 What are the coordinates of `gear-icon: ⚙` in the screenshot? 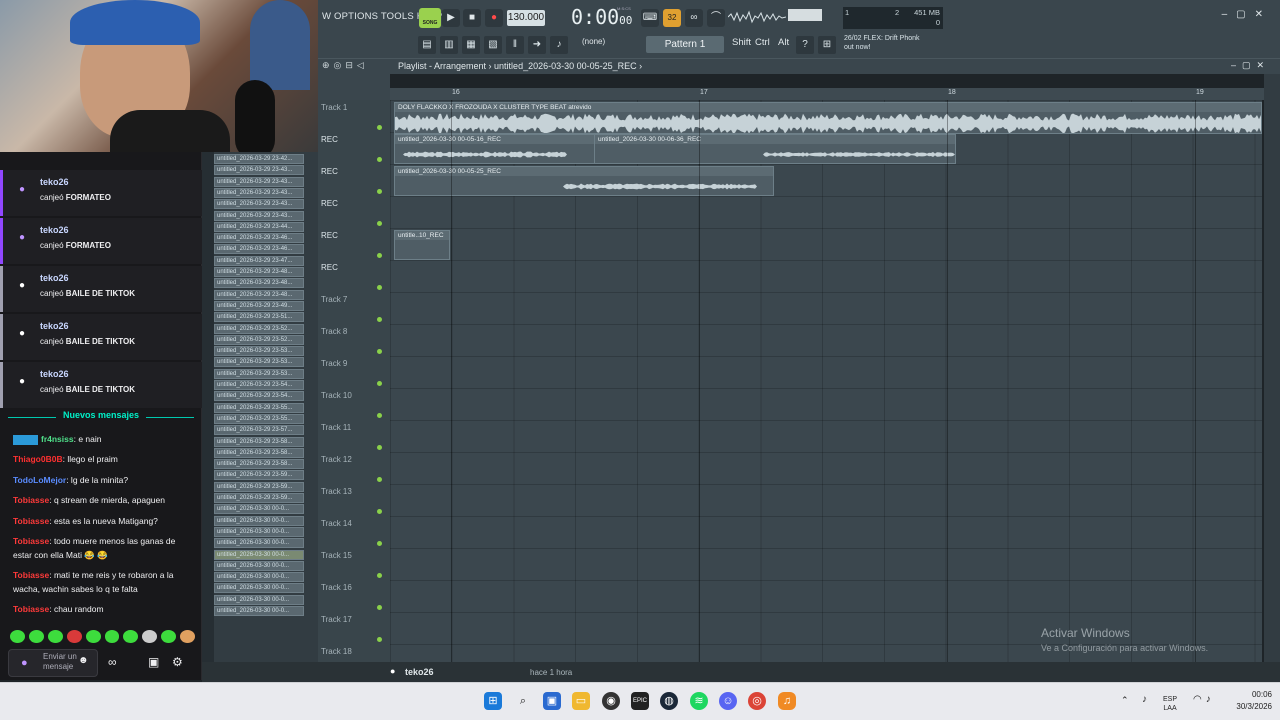 It's located at (177, 662).